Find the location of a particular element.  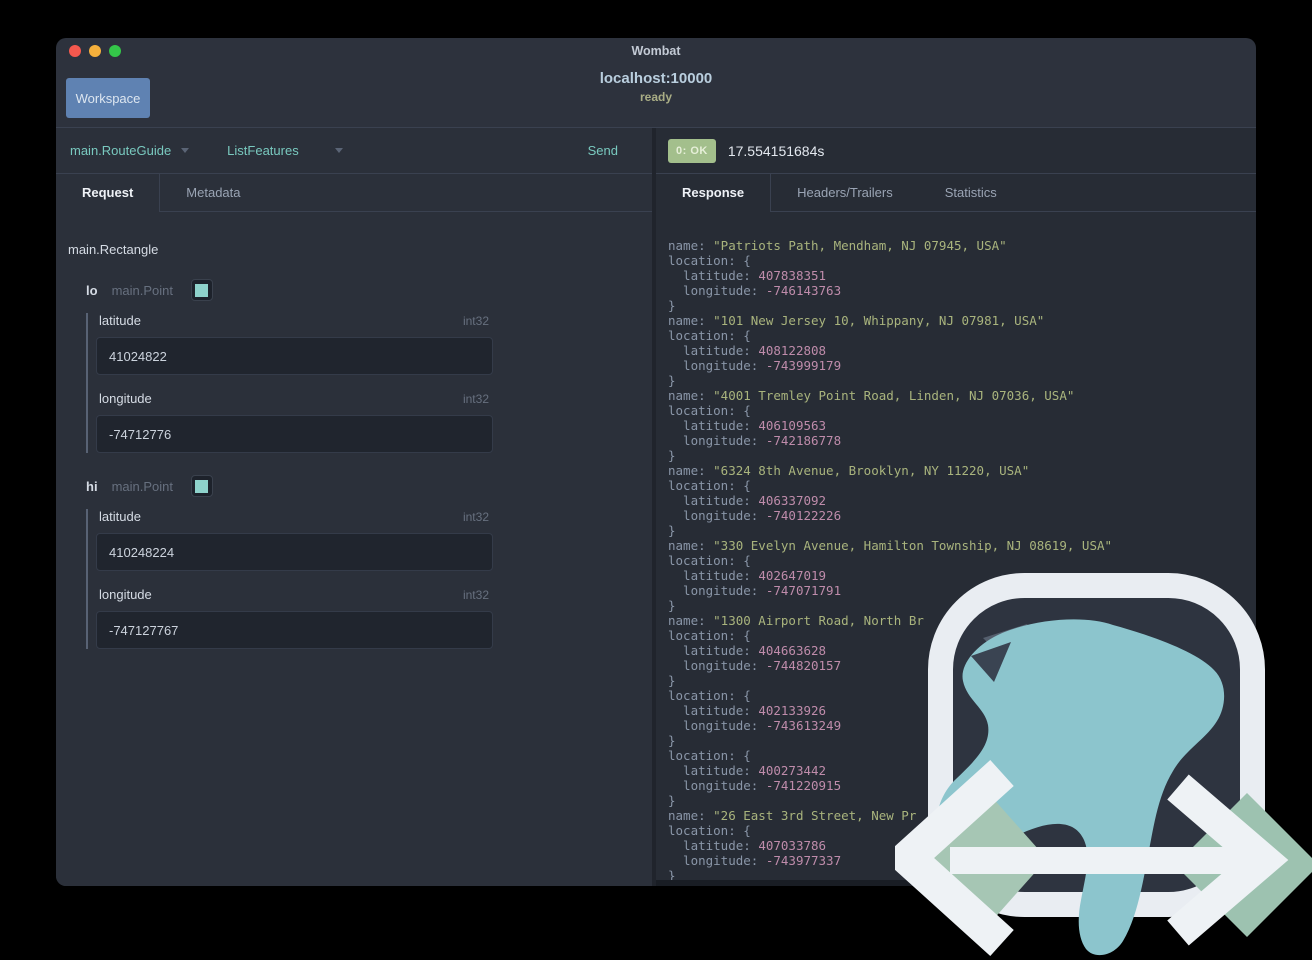

response-tab-bar: Response Headers/Trailers Statistics is located at coordinates (956, 193).